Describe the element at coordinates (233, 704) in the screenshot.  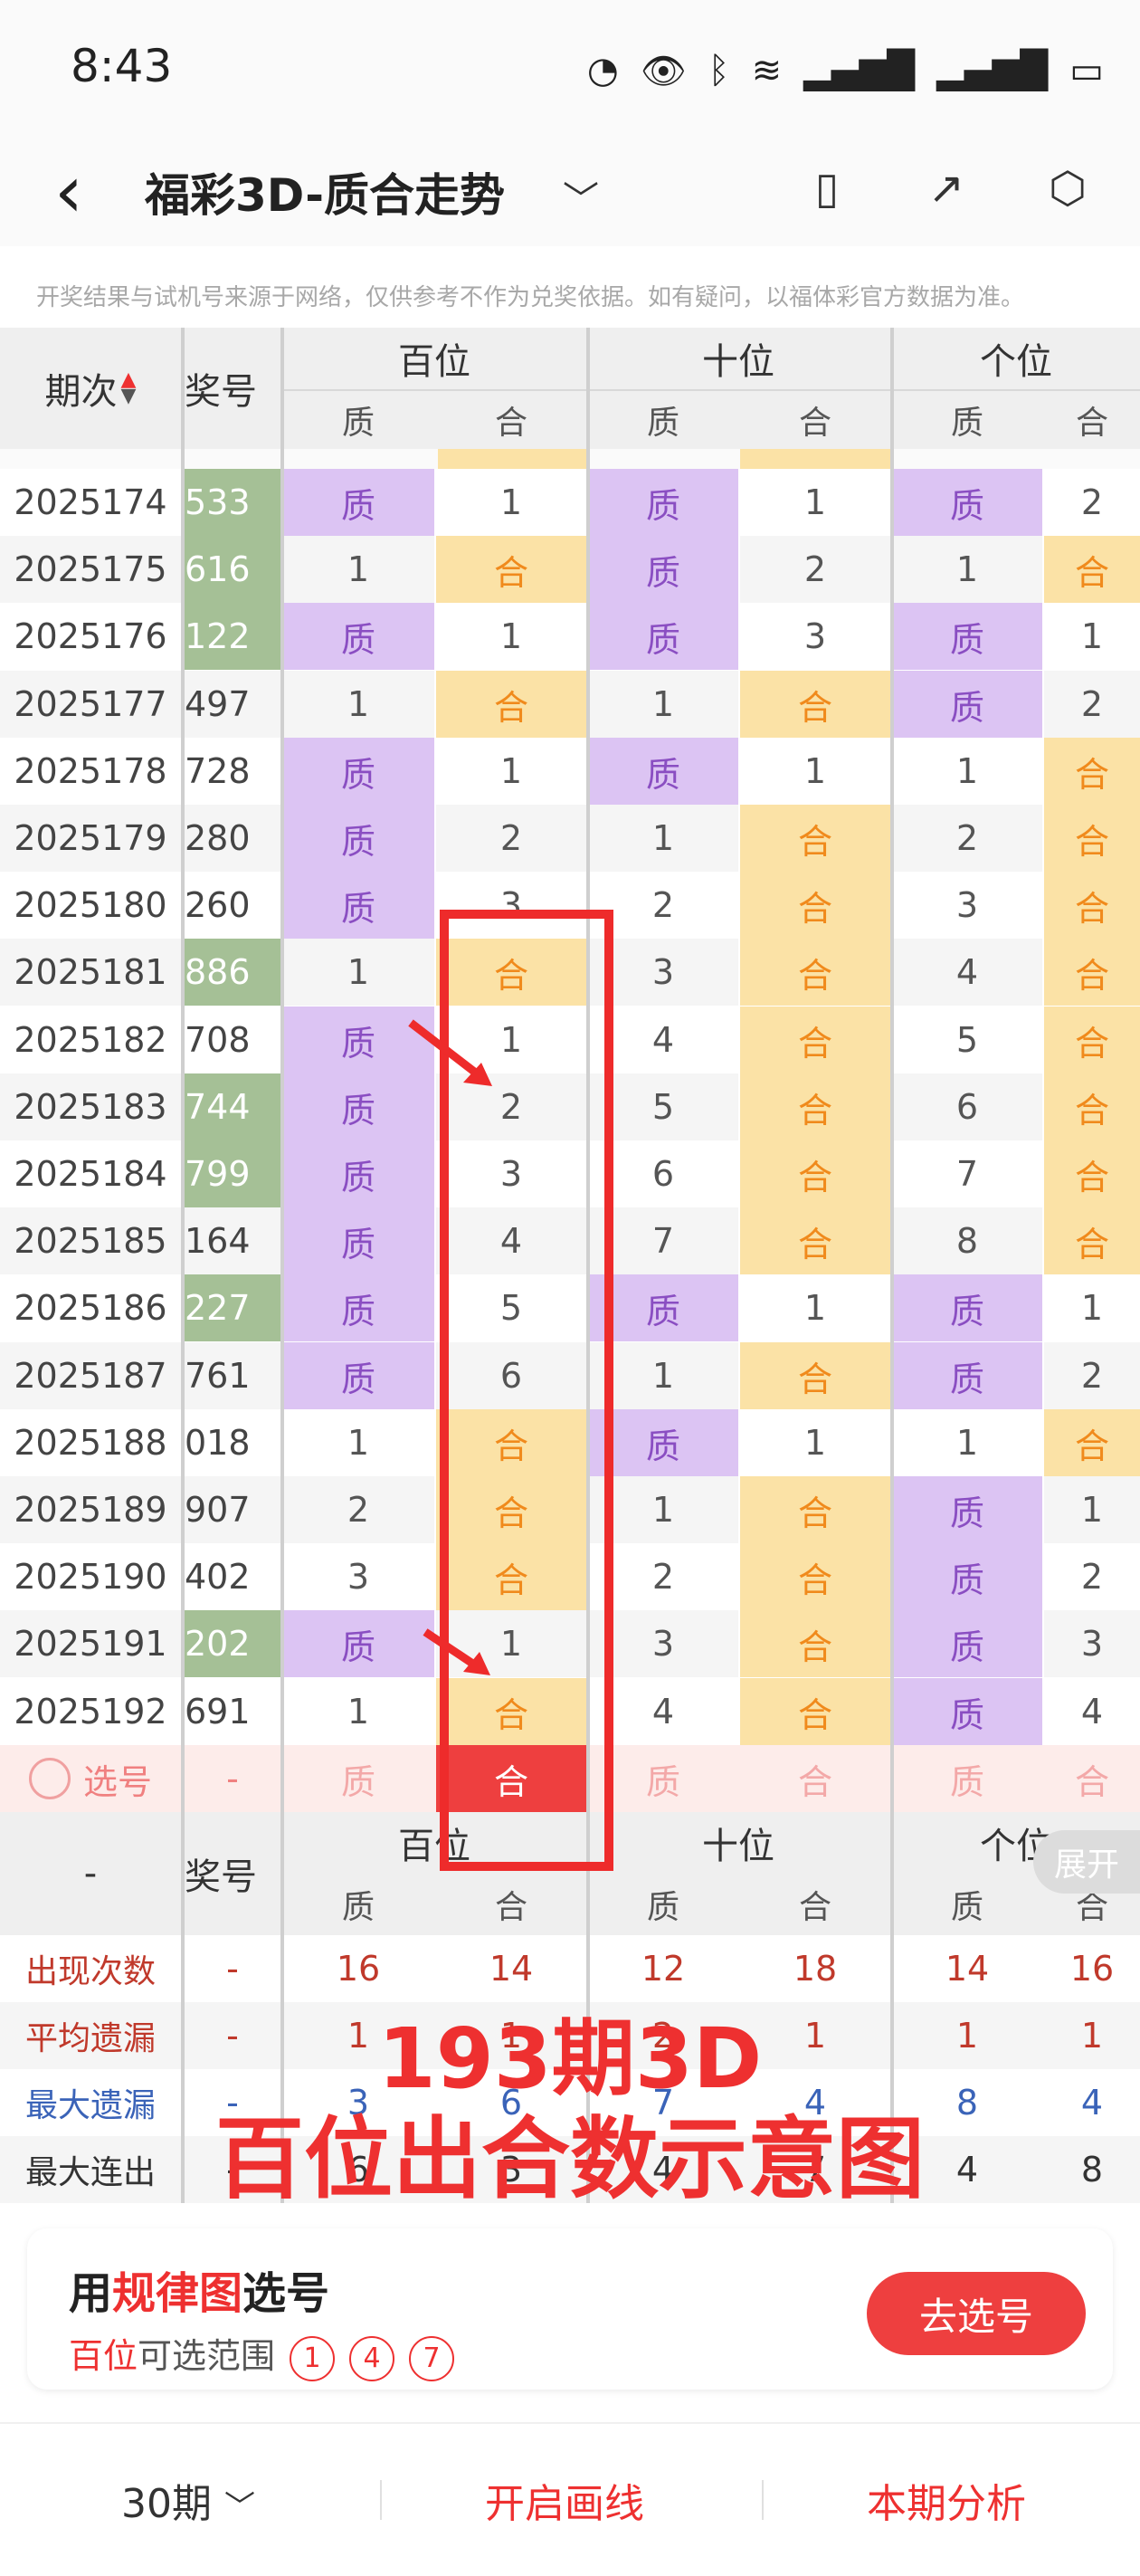
I see `draw-number-cell: 497` at that location.